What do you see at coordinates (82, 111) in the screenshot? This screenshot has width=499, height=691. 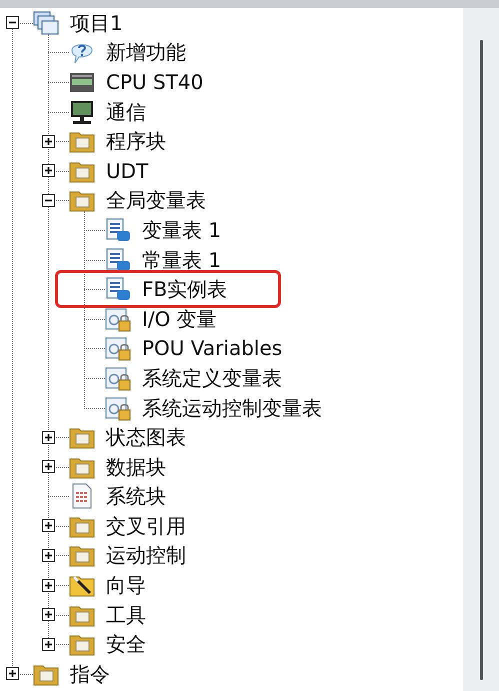 I see `monitor-icon` at bounding box center [82, 111].